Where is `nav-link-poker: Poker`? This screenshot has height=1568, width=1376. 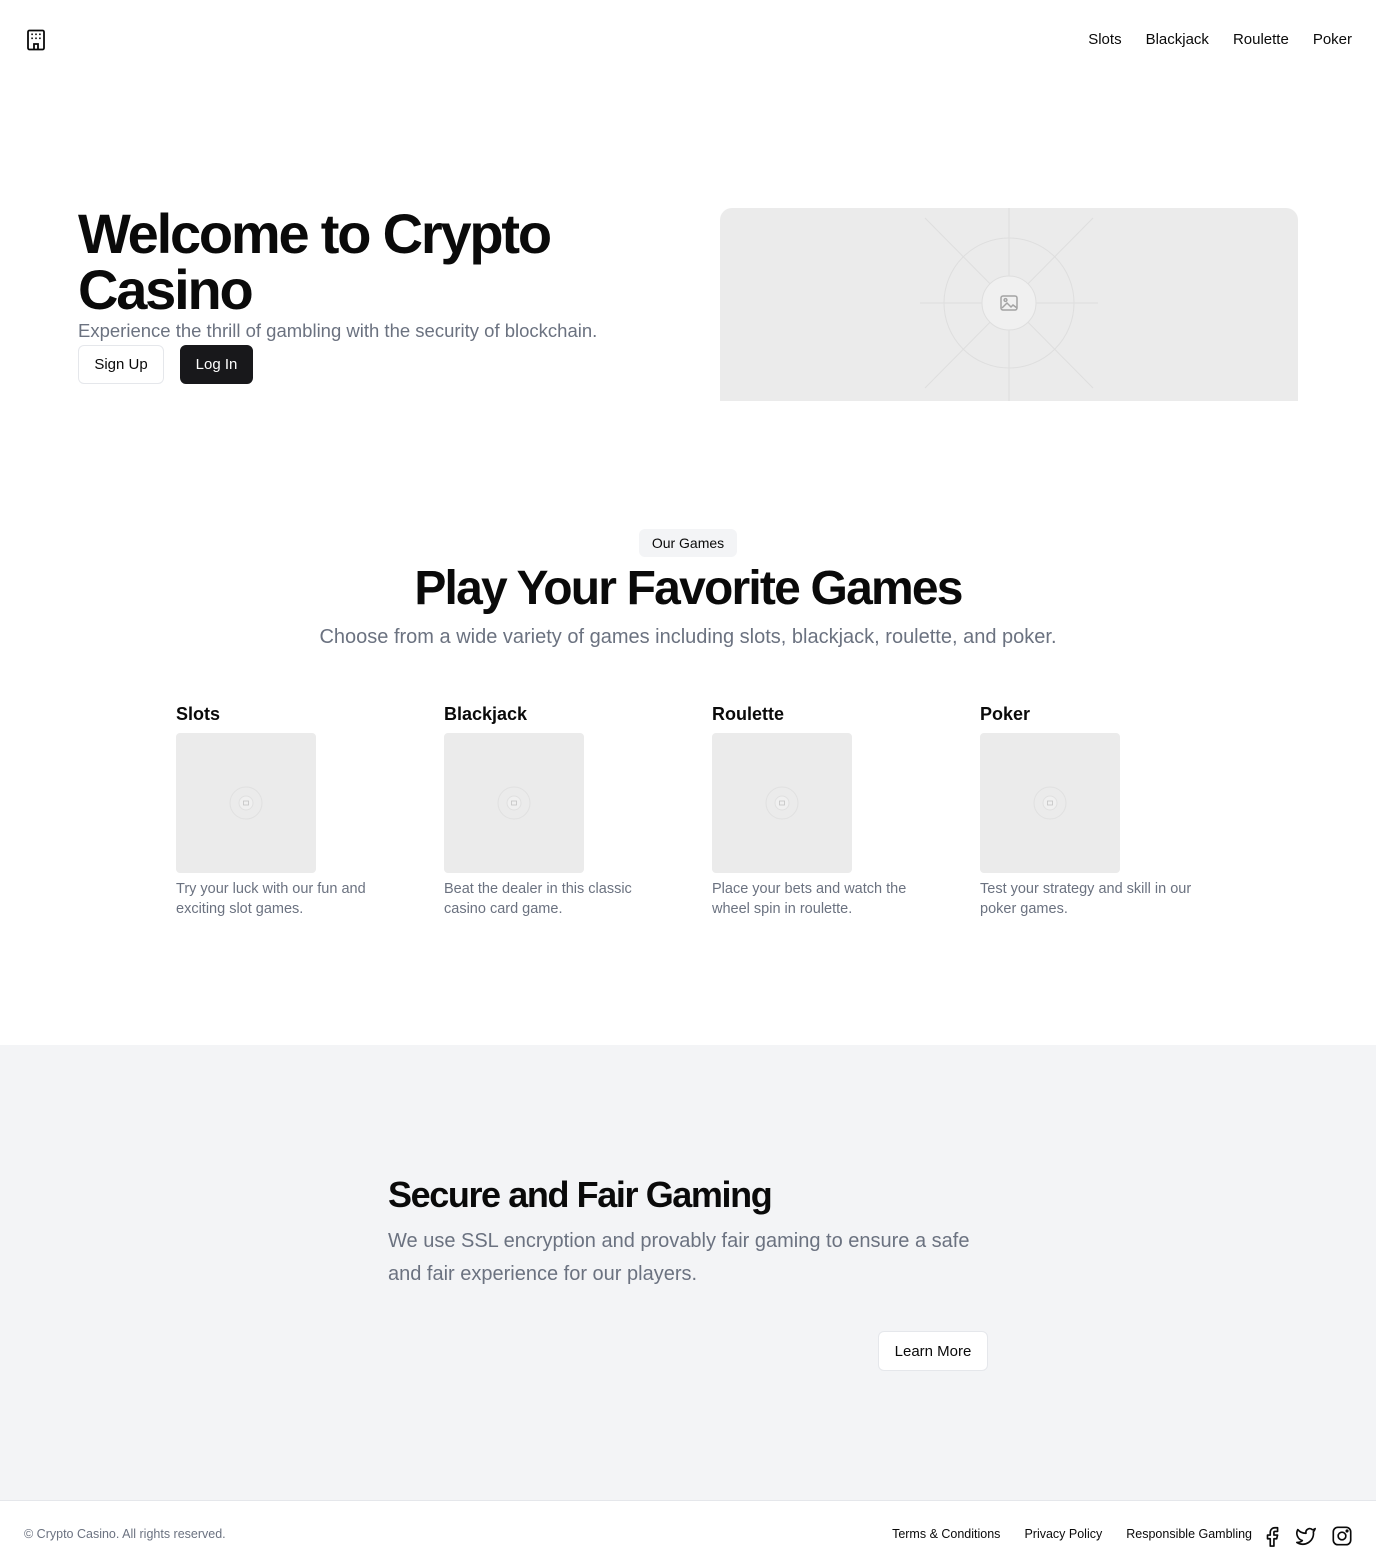
nav-link-poker: Poker is located at coordinates (1332, 40).